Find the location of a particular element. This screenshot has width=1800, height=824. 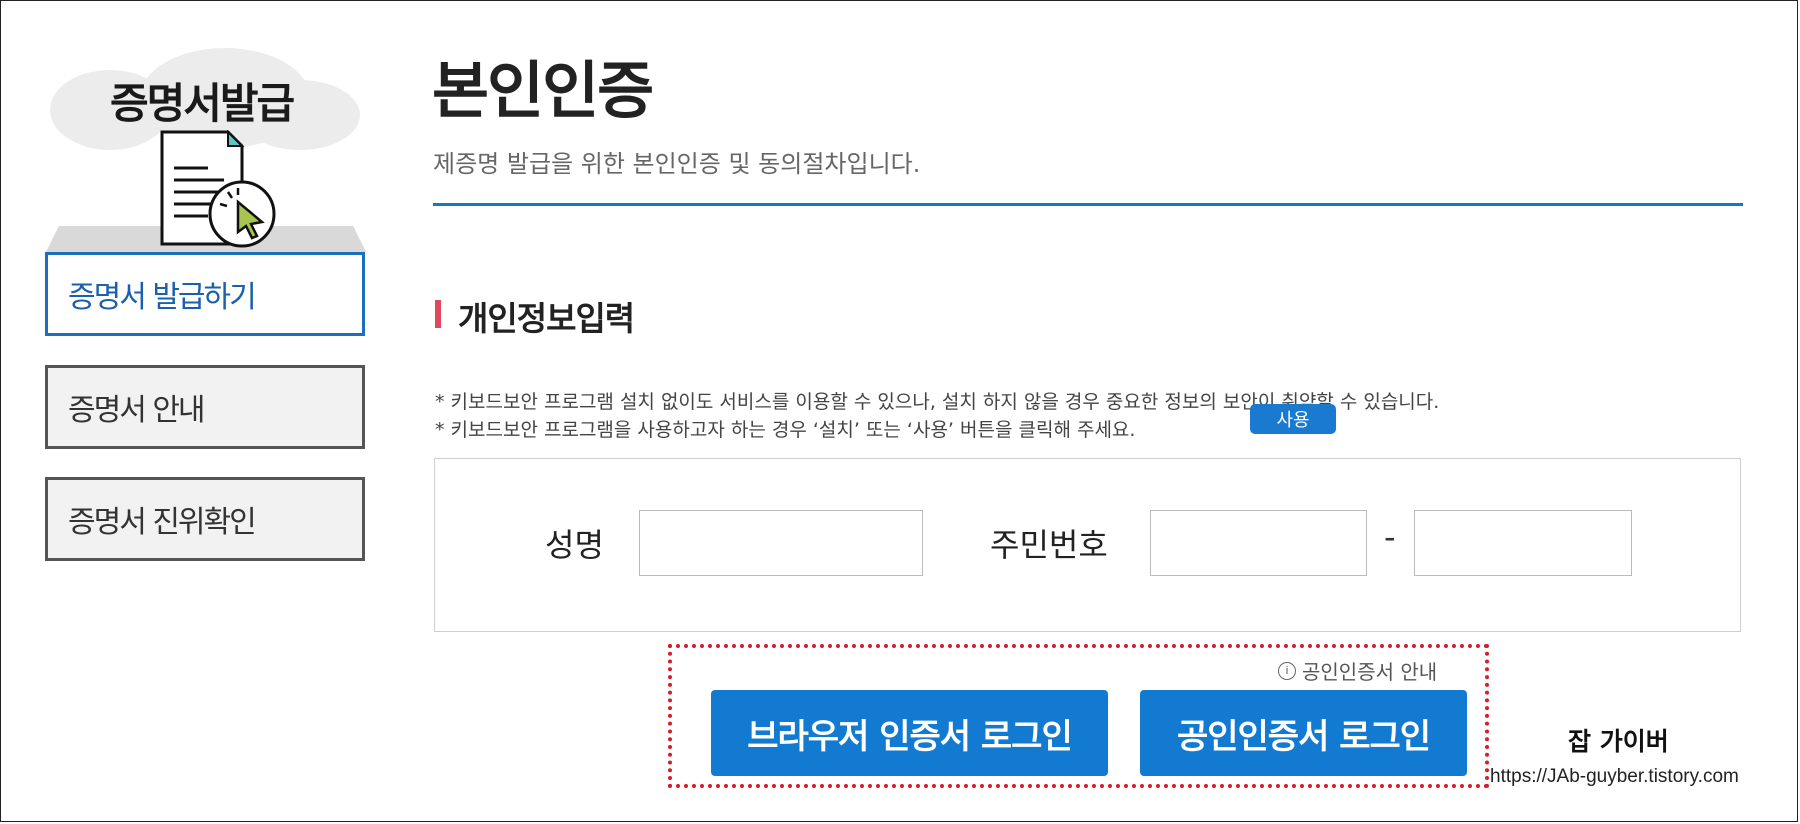

sidebar-item-certificate-guide: 증명서 안내 is located at coordinates (205, 407).